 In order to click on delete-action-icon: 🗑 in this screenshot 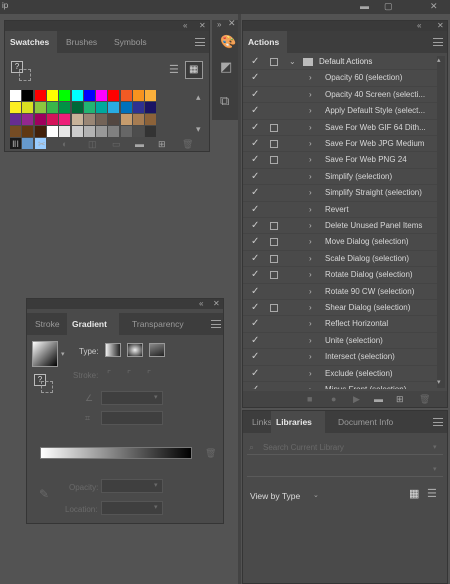, I will do `click(424, 399)`.